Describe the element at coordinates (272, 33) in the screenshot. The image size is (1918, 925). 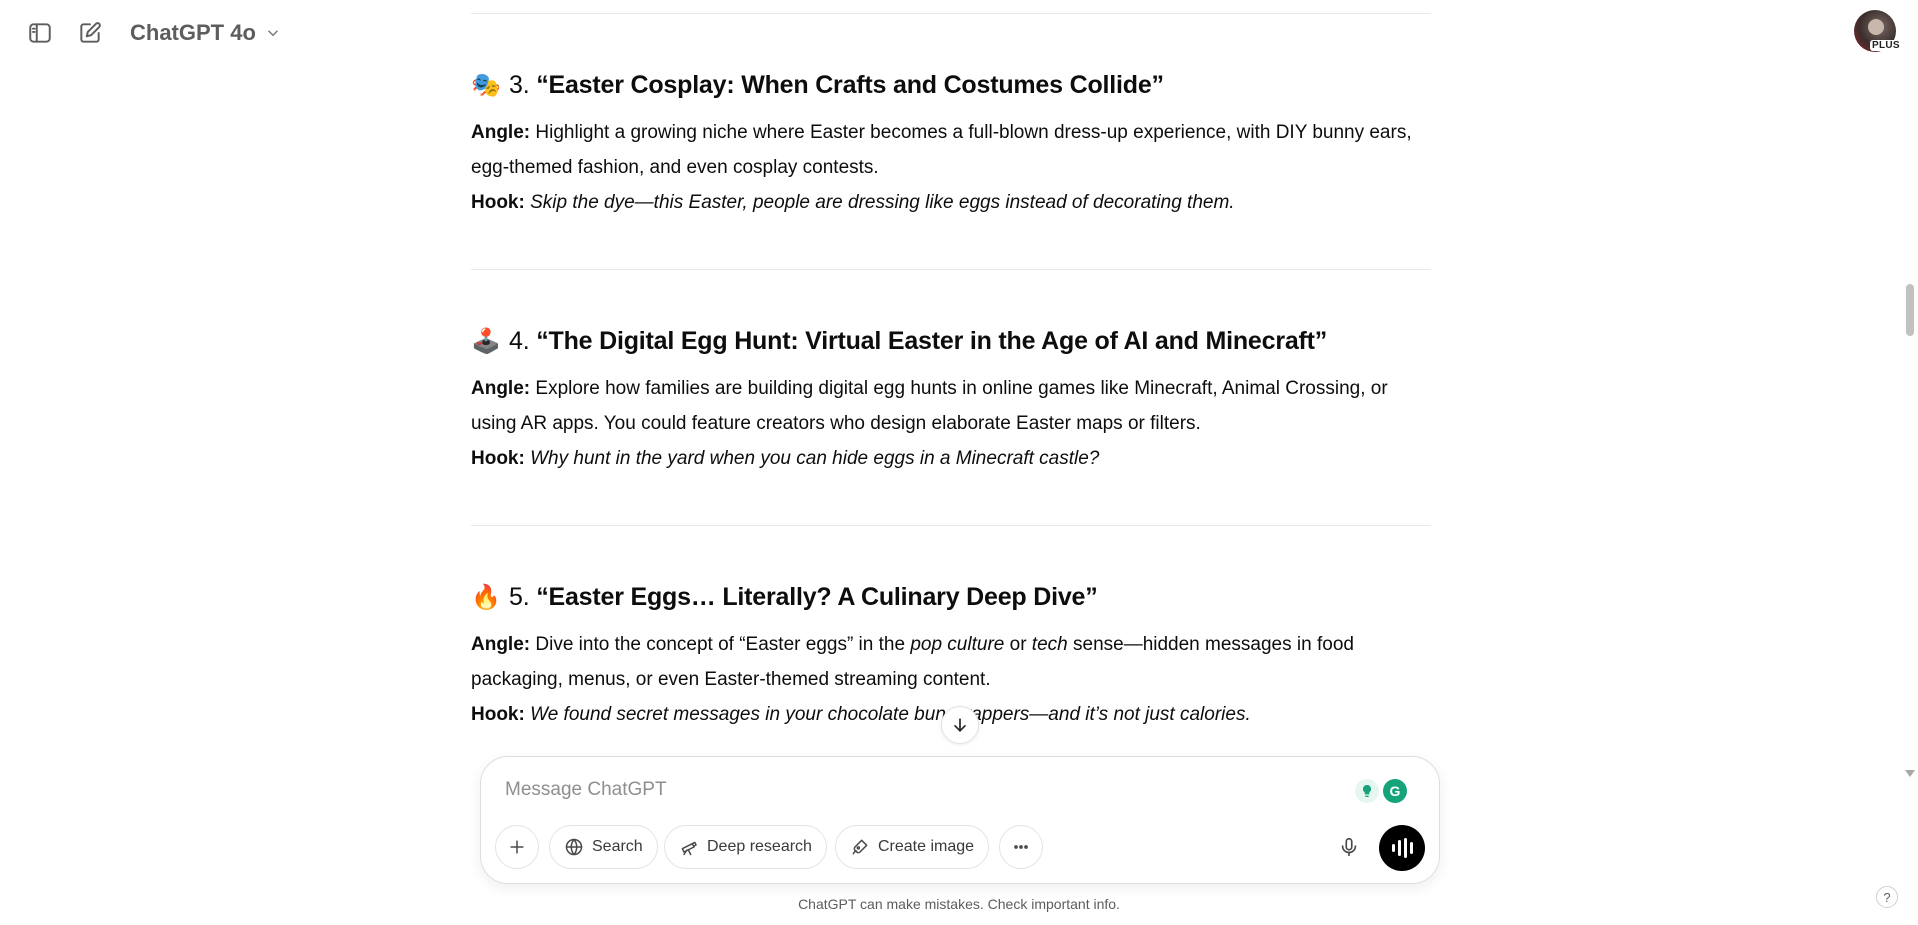
I see `chevron-down-icon` at that location.